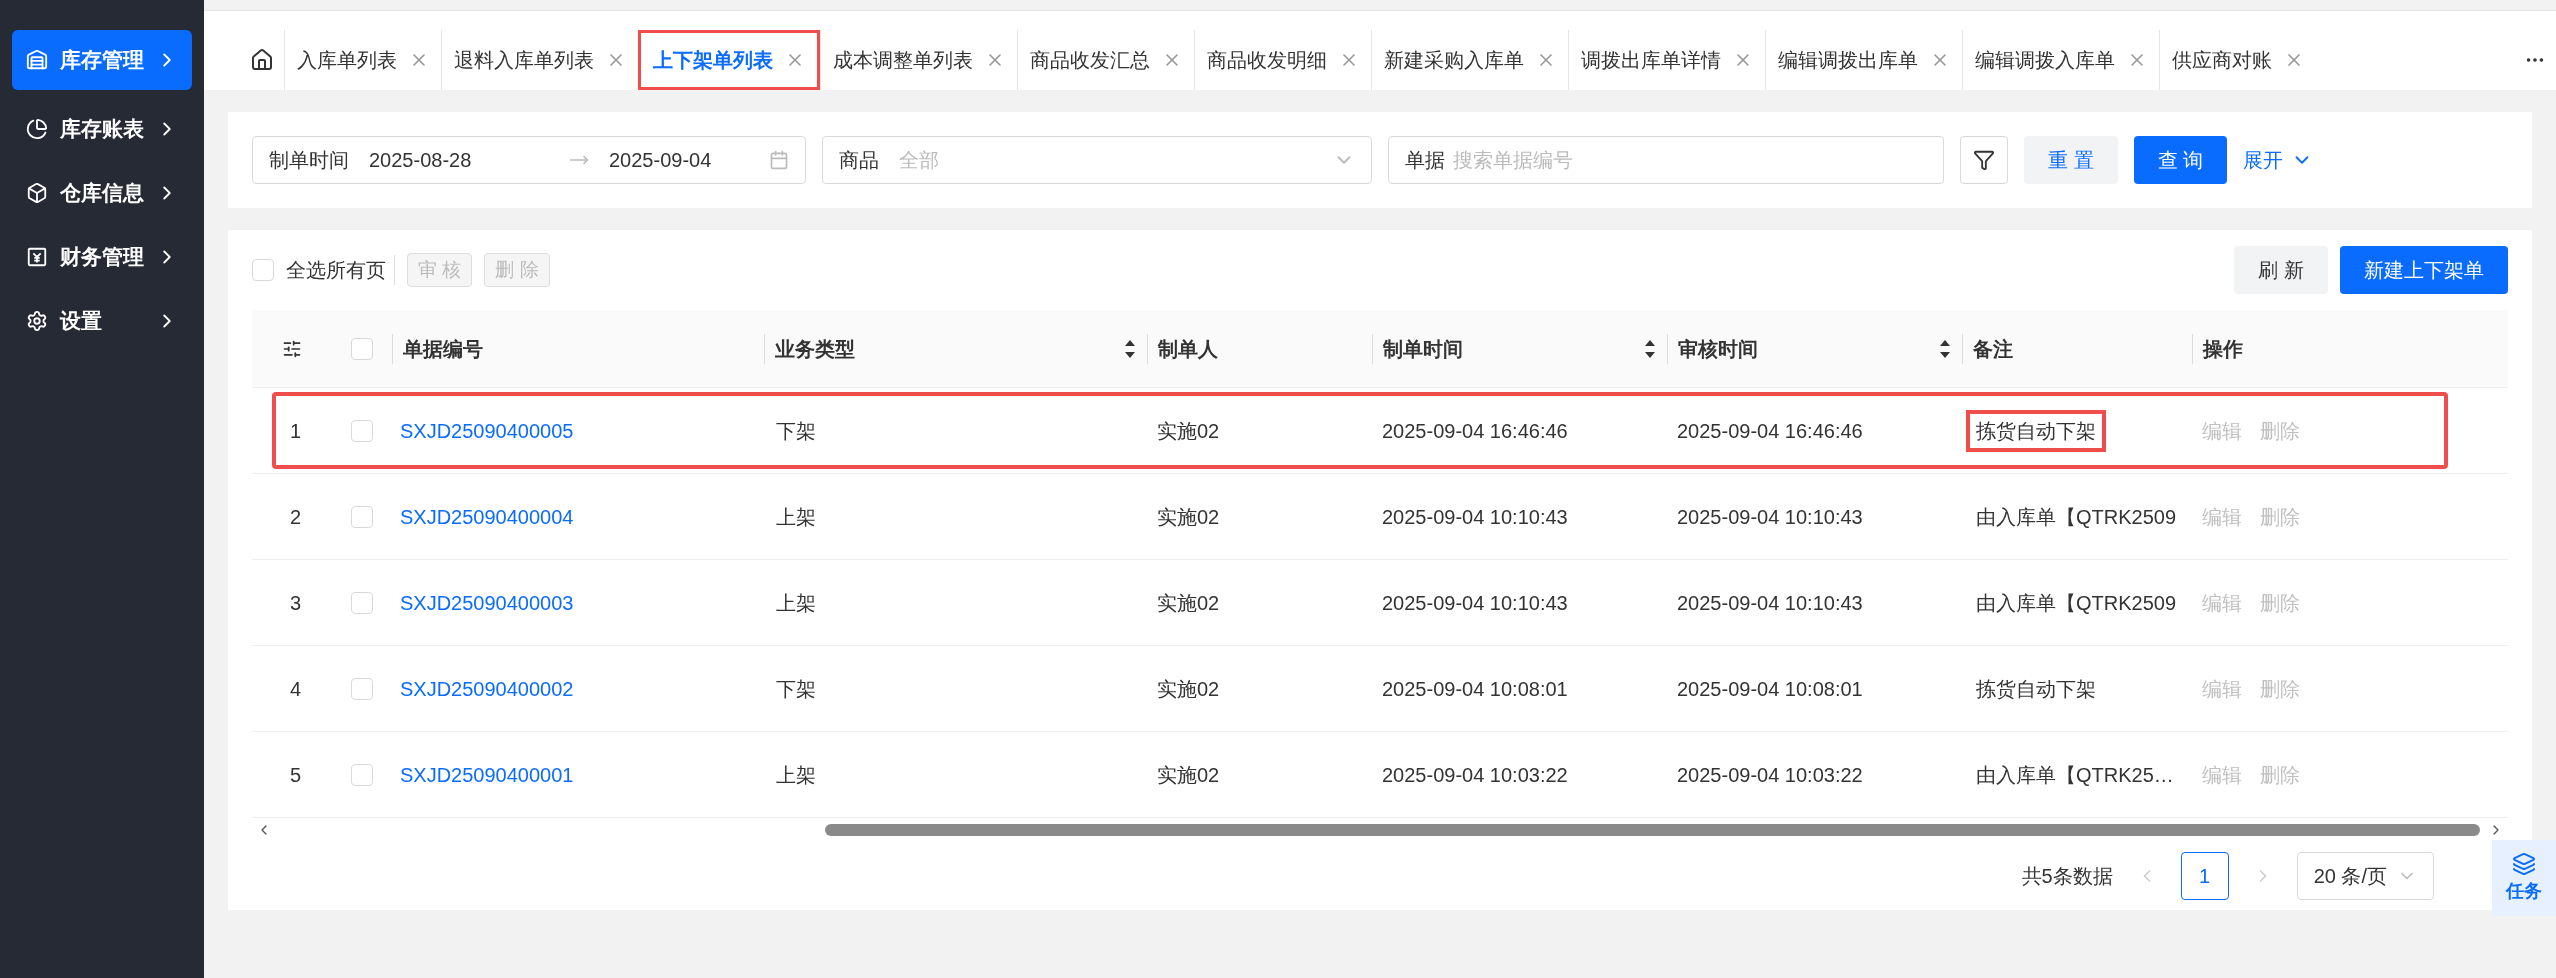  I want to click on column-title: 制单人, so click(1188, 349).